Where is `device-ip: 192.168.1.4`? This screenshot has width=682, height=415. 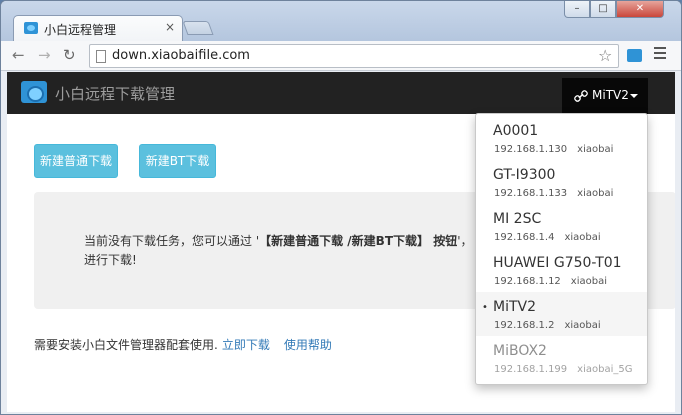 device-ip: 192.168.1.4 is located at coordinates (524, 237).